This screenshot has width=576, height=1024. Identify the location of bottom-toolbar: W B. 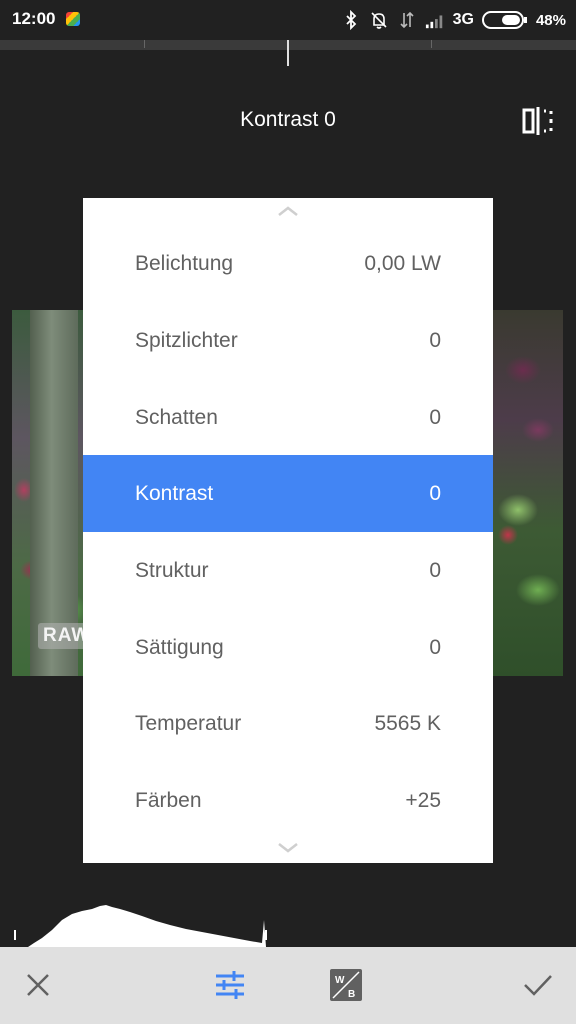
(288, 985).